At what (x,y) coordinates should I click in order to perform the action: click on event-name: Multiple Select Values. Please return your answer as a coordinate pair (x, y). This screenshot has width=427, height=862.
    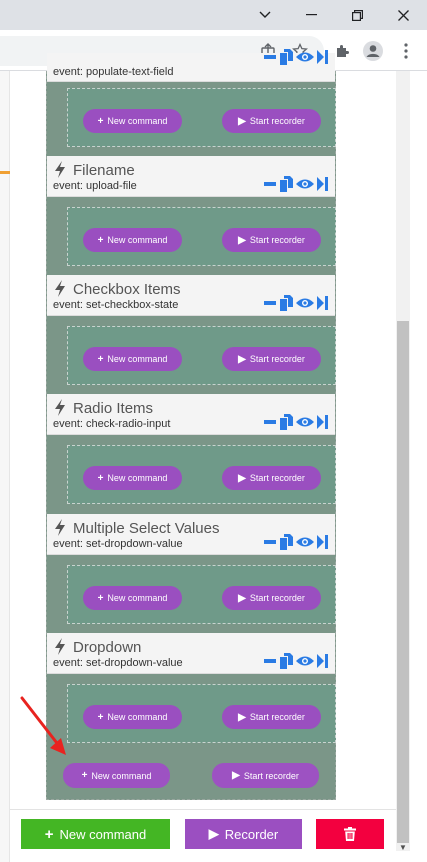
    Looking at the image, I should click on (146, 528).